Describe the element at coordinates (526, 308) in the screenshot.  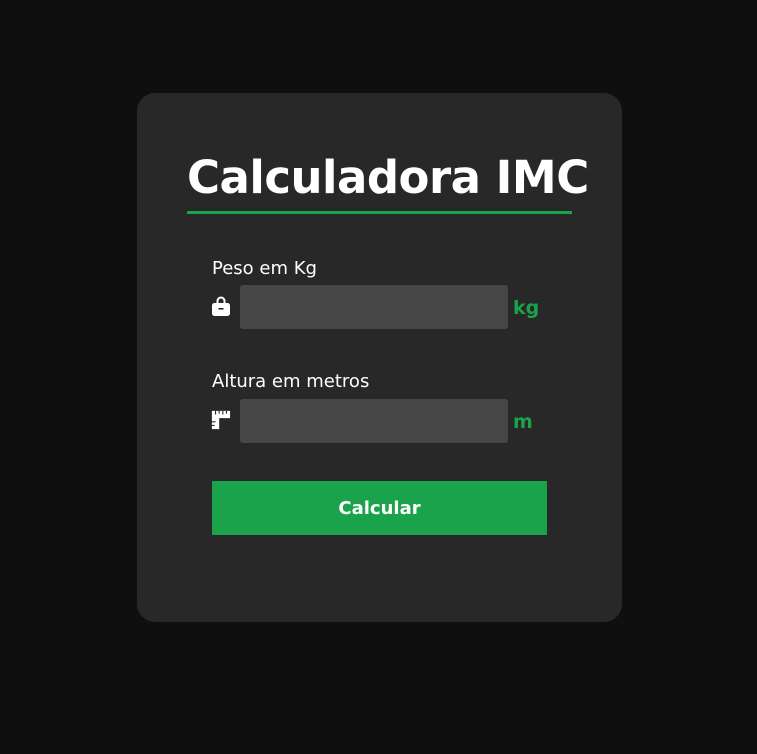
I see `weight-unit: kg` at that location.